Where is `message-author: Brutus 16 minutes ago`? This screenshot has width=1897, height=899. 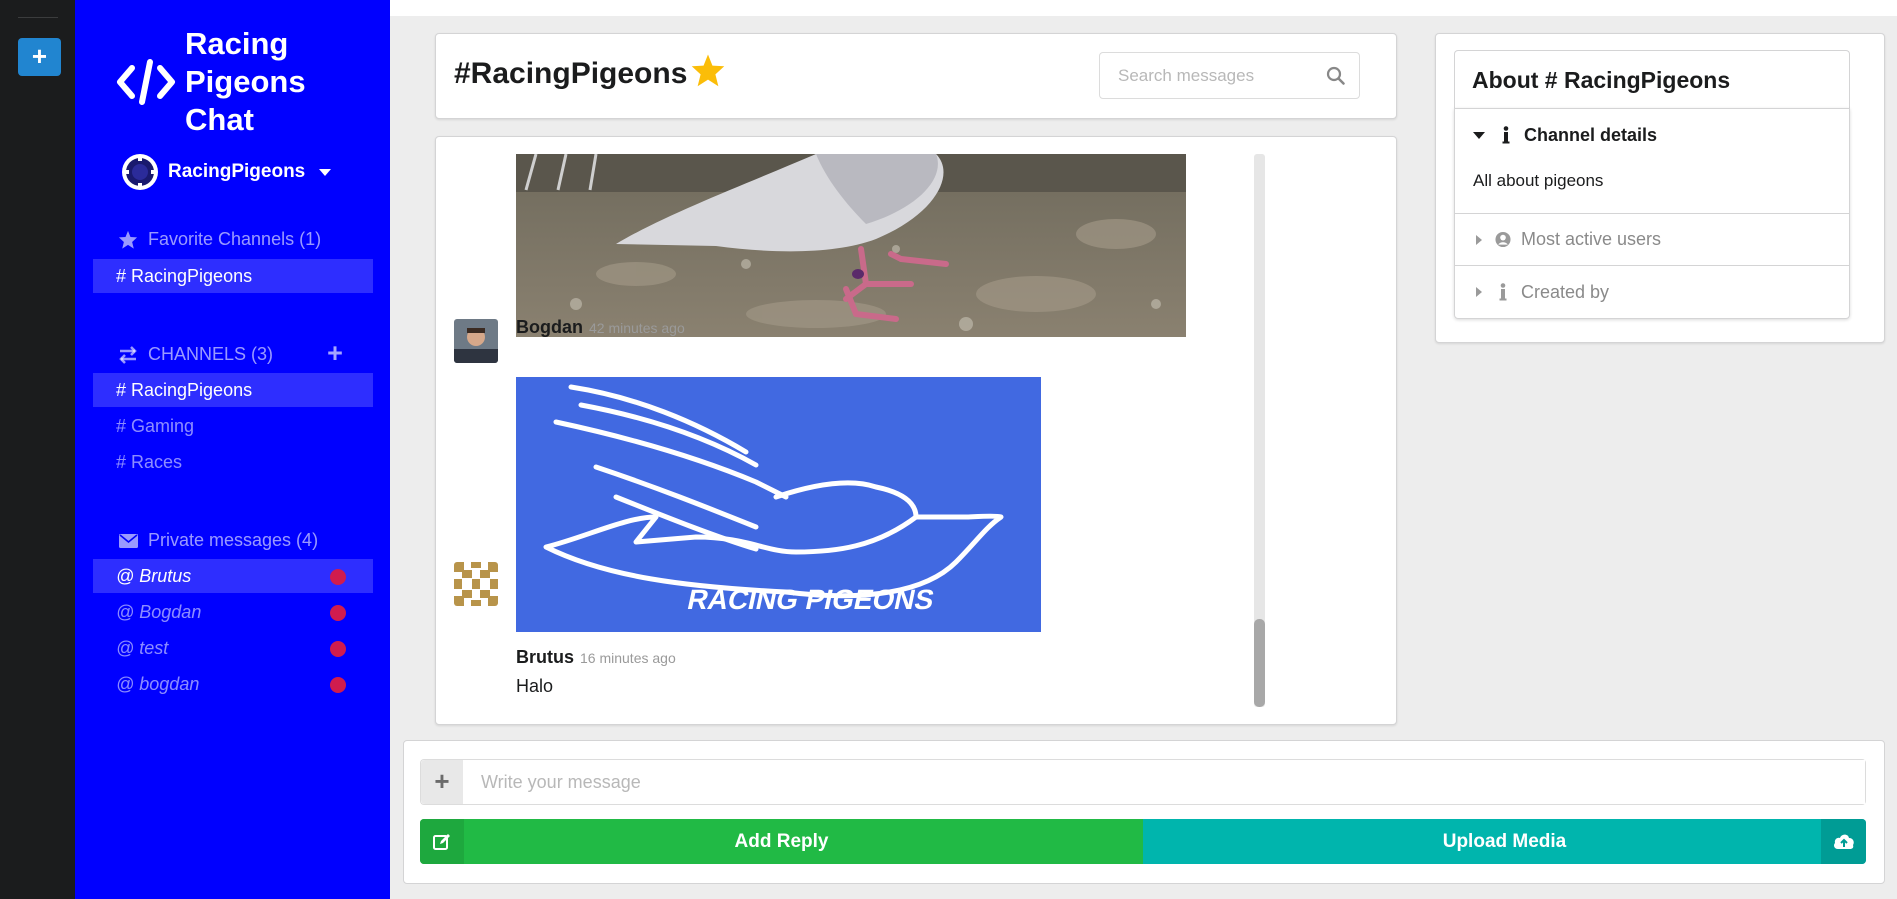 message-author: Brutus 16 minutes ago is located at coordinates (596, 657).